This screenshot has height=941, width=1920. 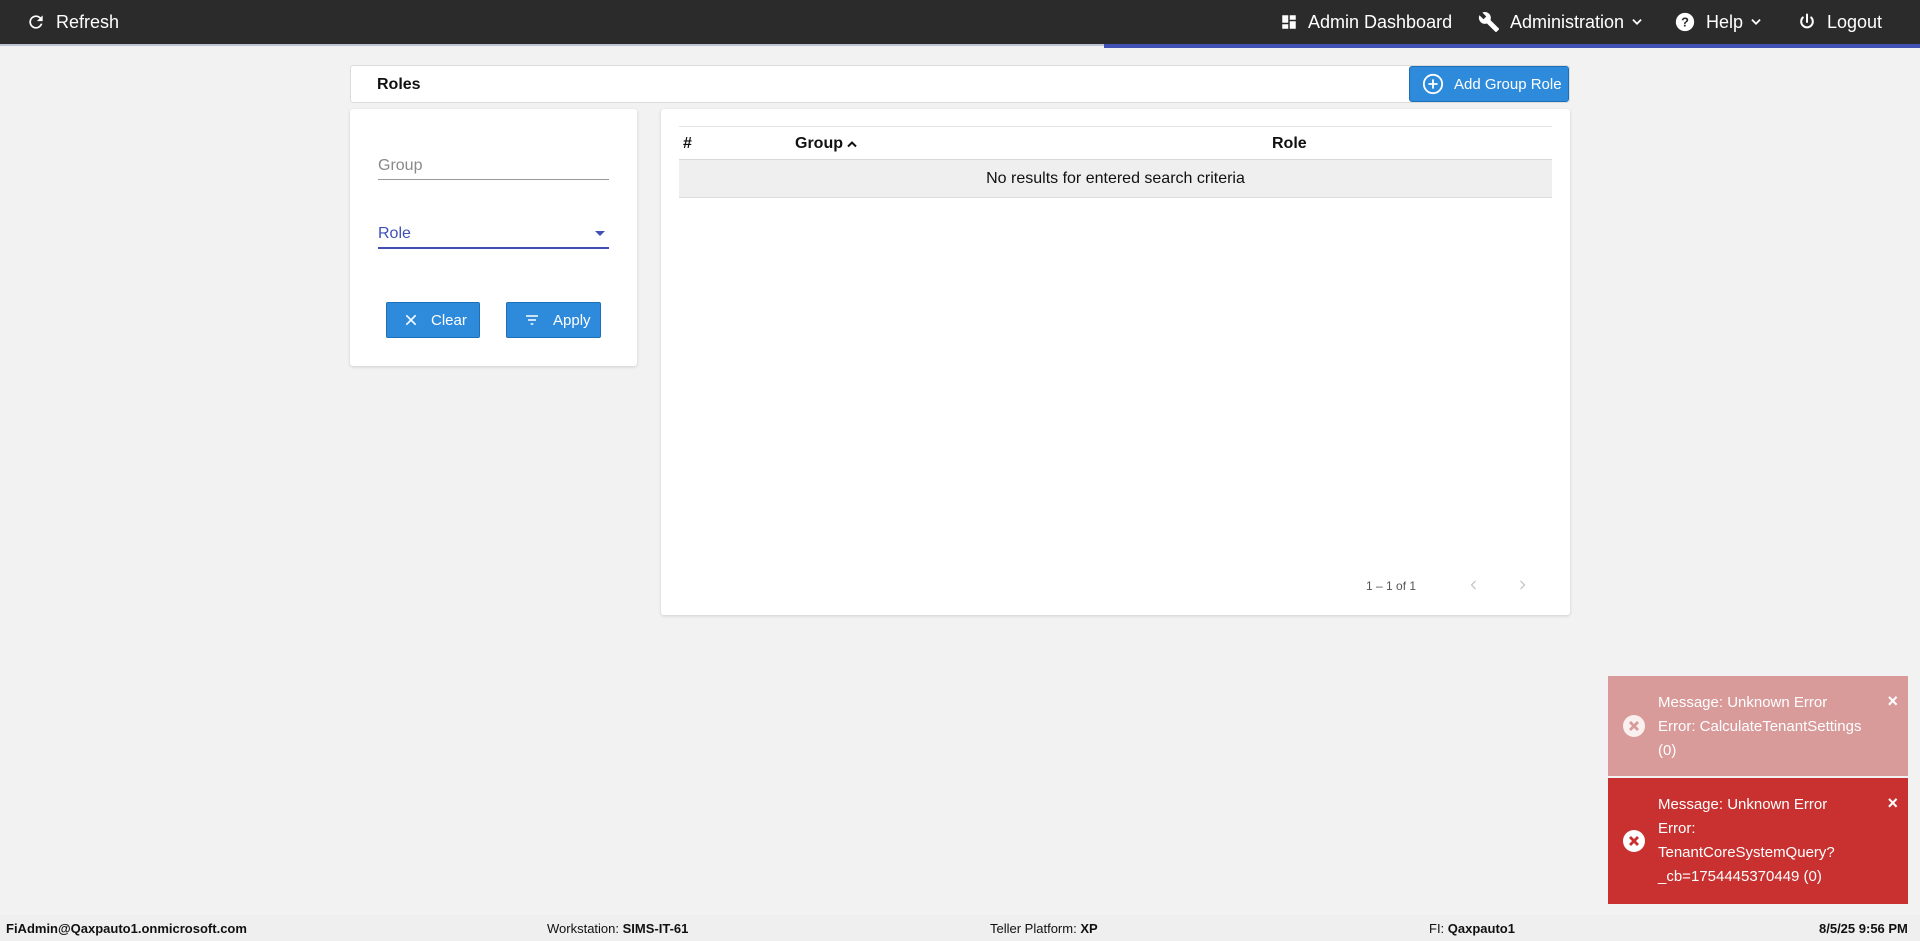 What do you see at coordinates (1567, 21) in the screenshot?
I see `administration-label: Administration` at bounding box center [1567, 21].